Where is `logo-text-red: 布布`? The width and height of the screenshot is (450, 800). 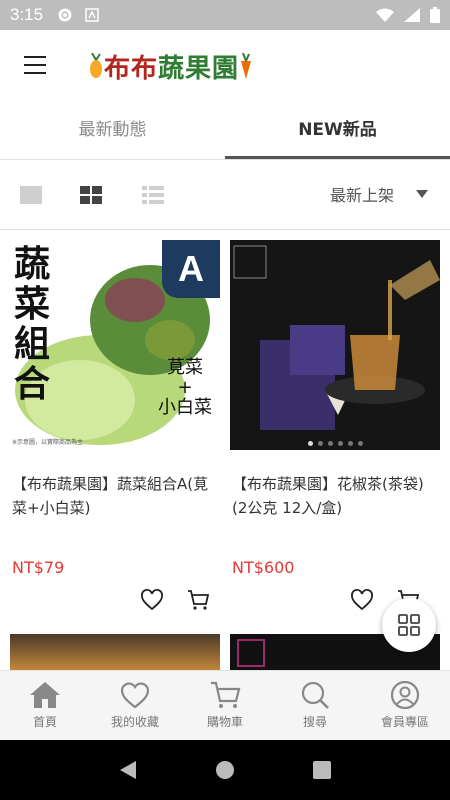 logo-text-red: 布布 is located at coordinates (131, 68).